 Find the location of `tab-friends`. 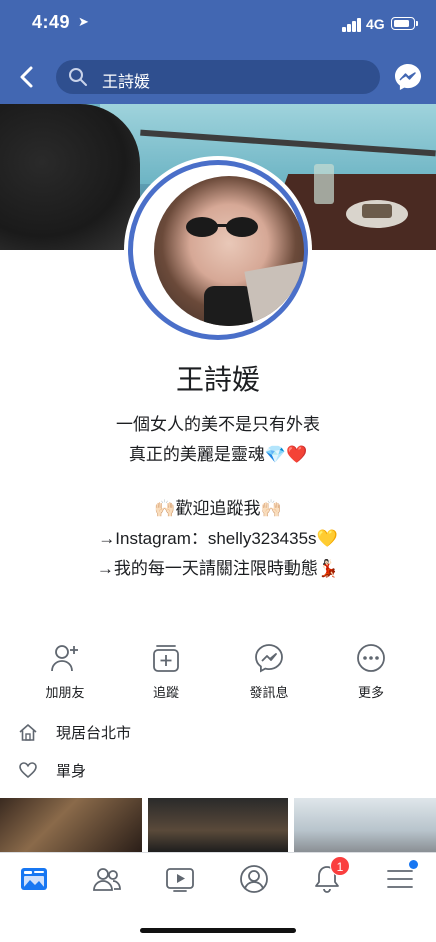

tab-friends is located at coordinates (109, 879).